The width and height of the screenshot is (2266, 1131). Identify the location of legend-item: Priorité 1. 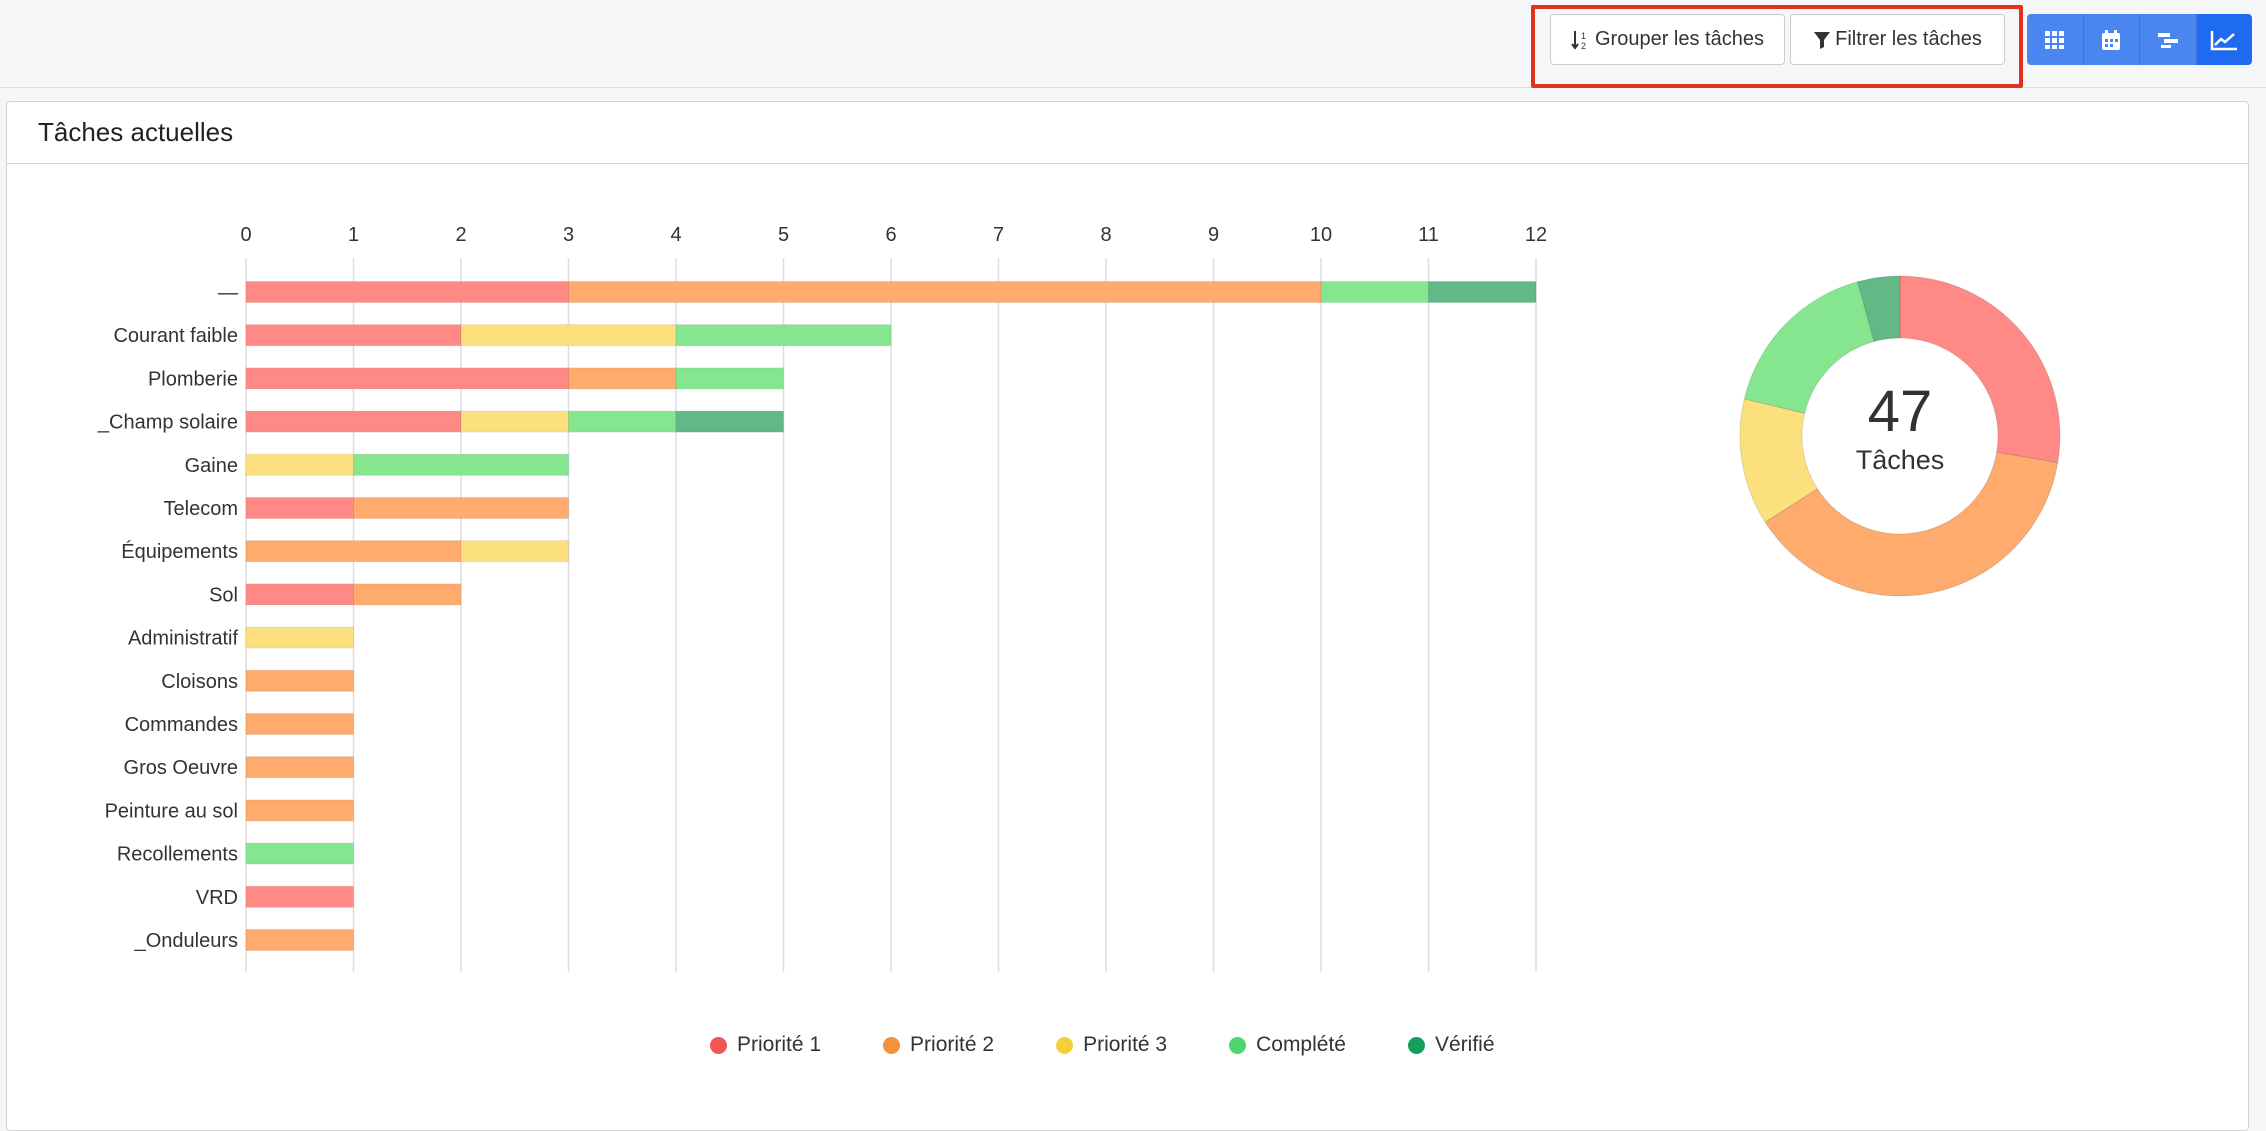
(765, 1045).